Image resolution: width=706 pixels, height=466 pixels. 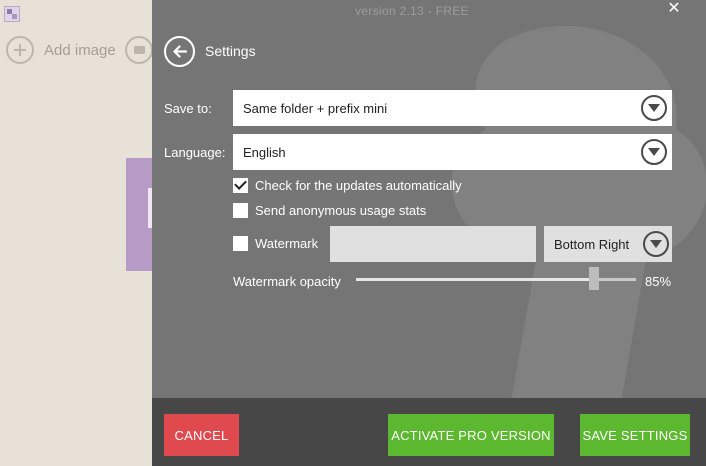 I want to click on opacity-slider, so click(x=496, y=278).